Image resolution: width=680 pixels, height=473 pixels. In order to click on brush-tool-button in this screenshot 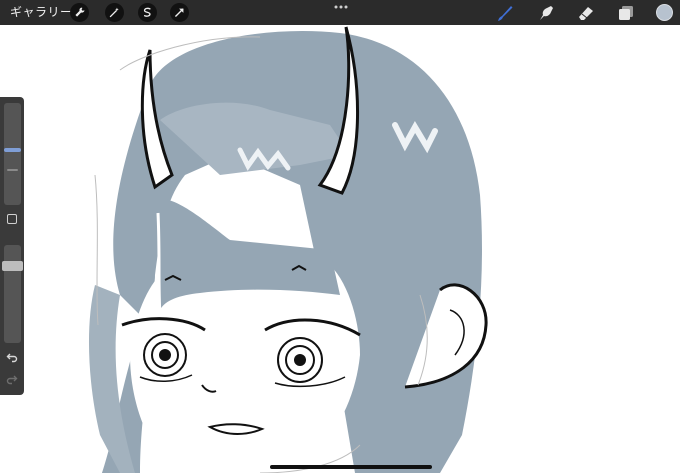, I will do `click(505, 13)`.